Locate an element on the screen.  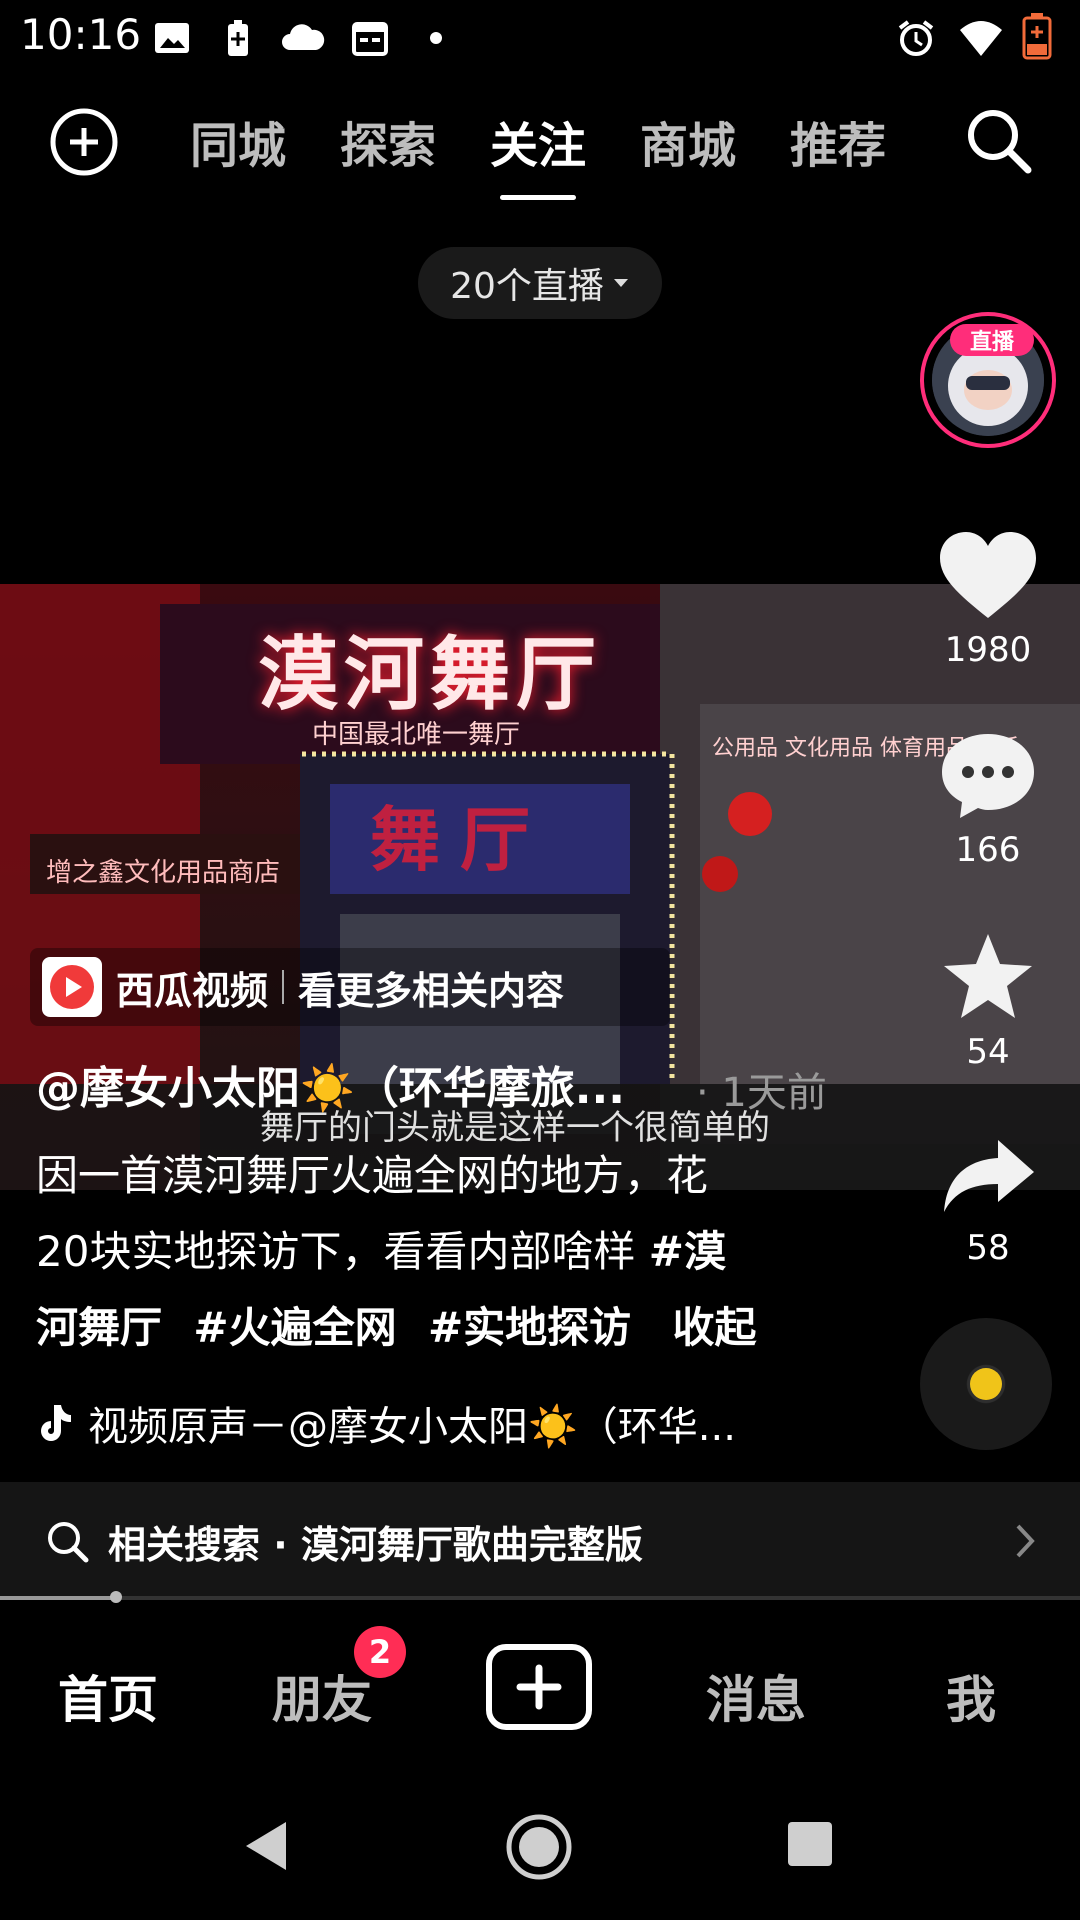
source-chip: 西瓜视频 看更多相关内容 is located at coordinates (350, 987).